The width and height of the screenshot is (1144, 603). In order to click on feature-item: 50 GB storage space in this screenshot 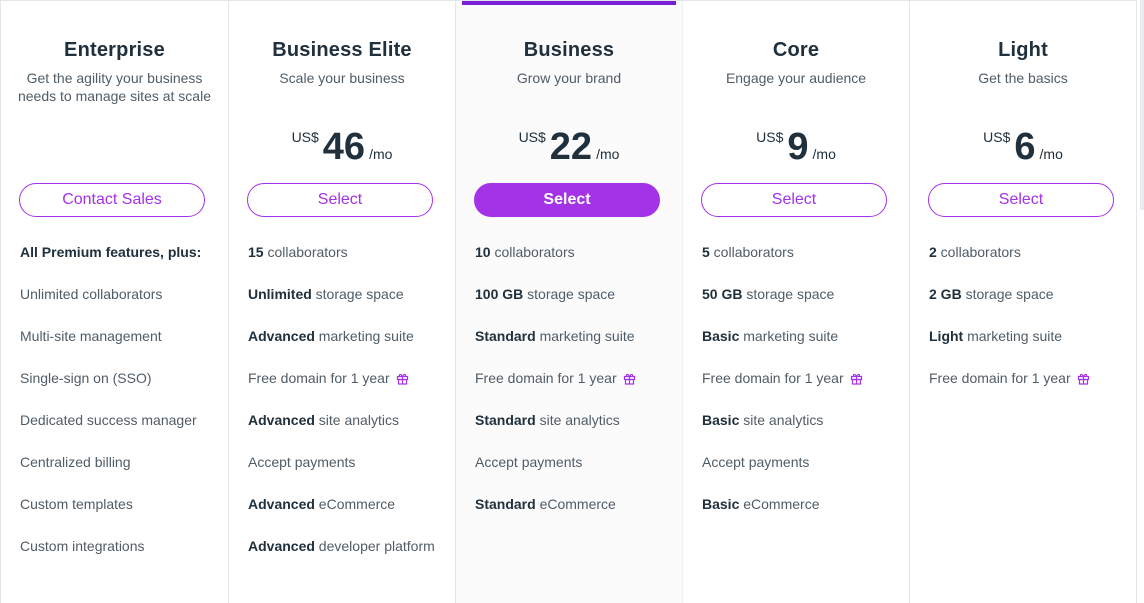, I will do `click(800, 306)`.